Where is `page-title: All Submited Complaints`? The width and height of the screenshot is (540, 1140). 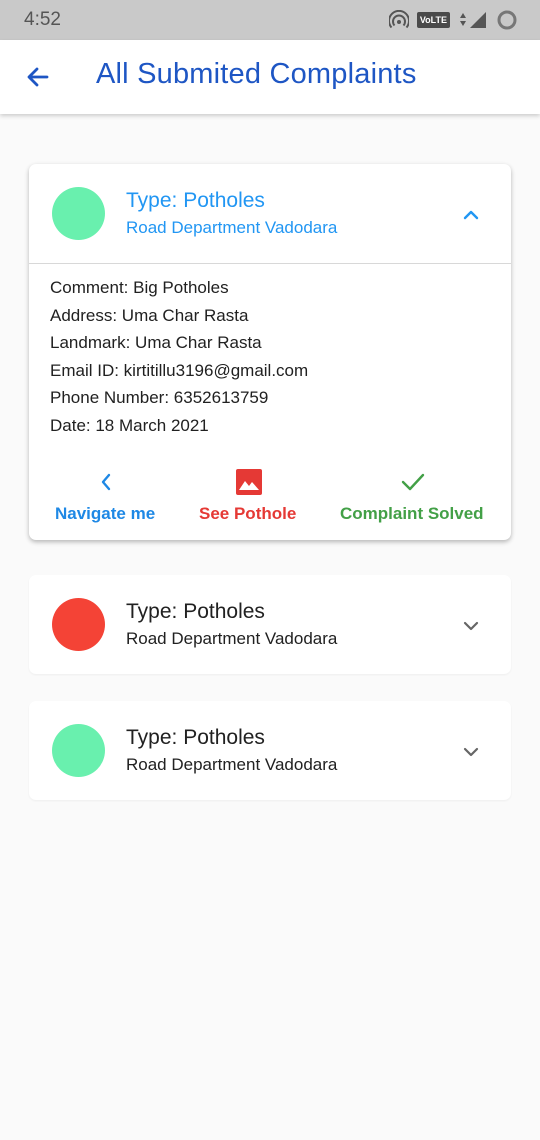 page-title: All Submited Complaints is located at coordinates (256, 74).